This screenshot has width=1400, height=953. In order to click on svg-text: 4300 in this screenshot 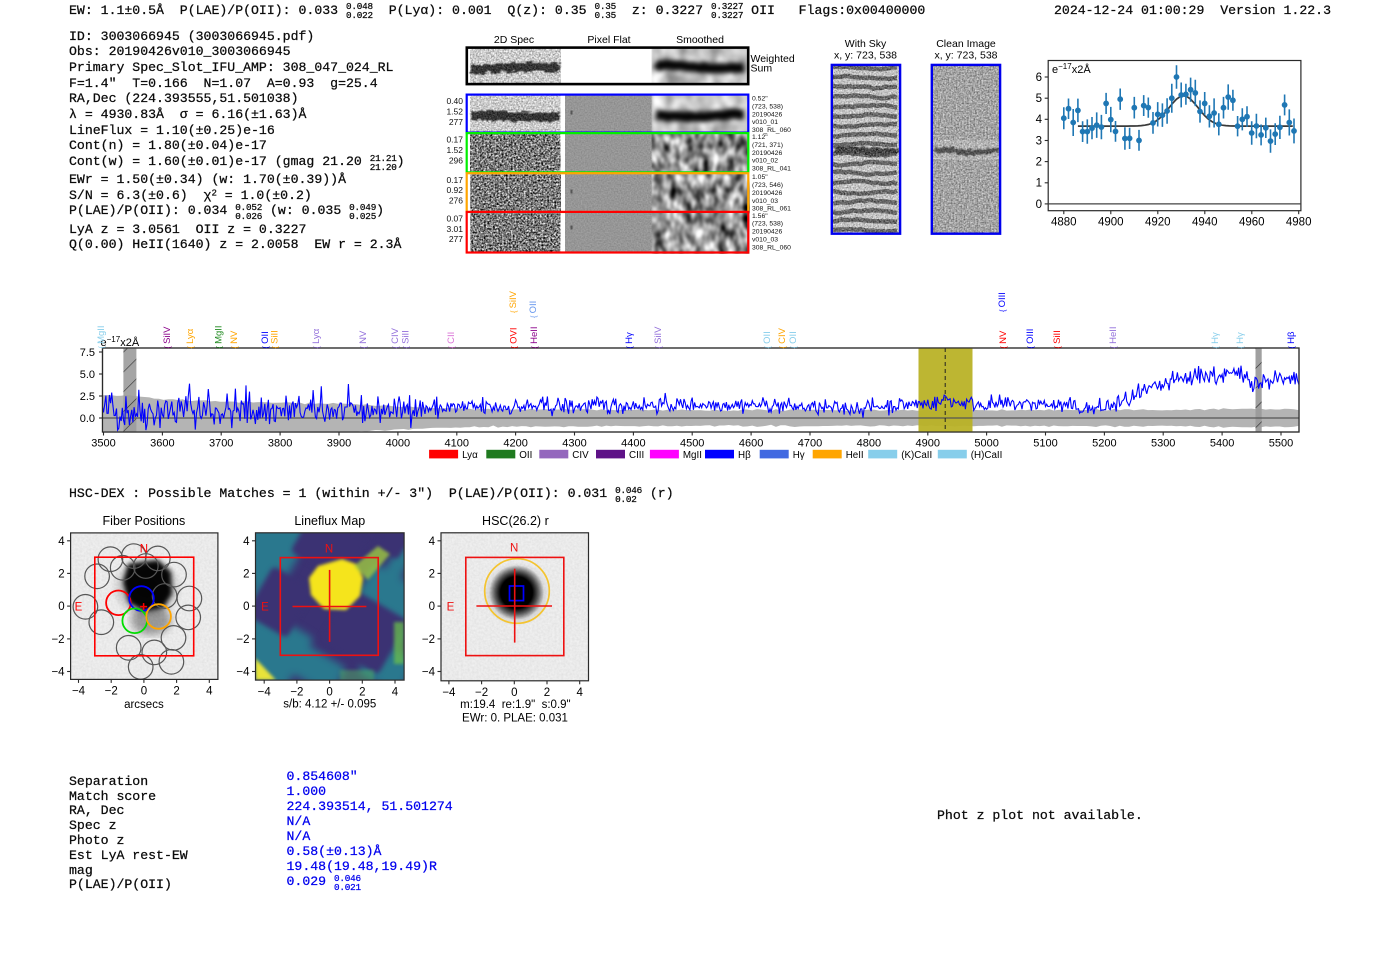, I will do `click(574, 444)`.